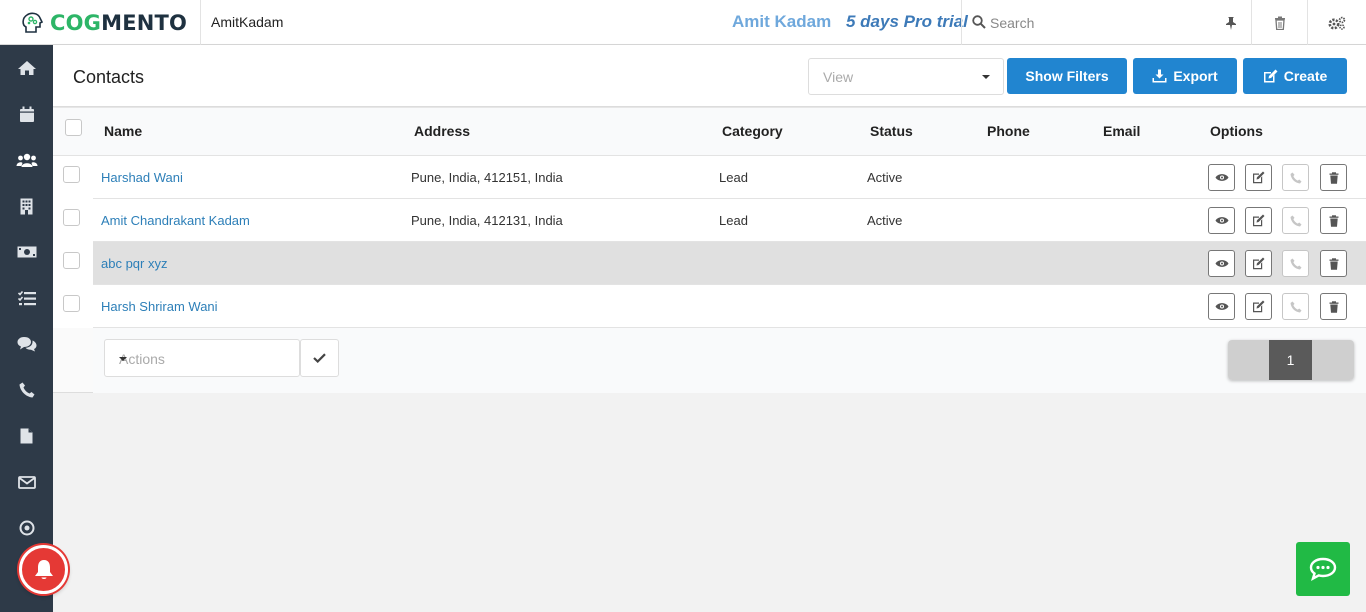 This screenshot has height=612, width=1366. Describe the element at coordinates (891, 131) in the screenshot. I see `column-header-status: Status` at that location.